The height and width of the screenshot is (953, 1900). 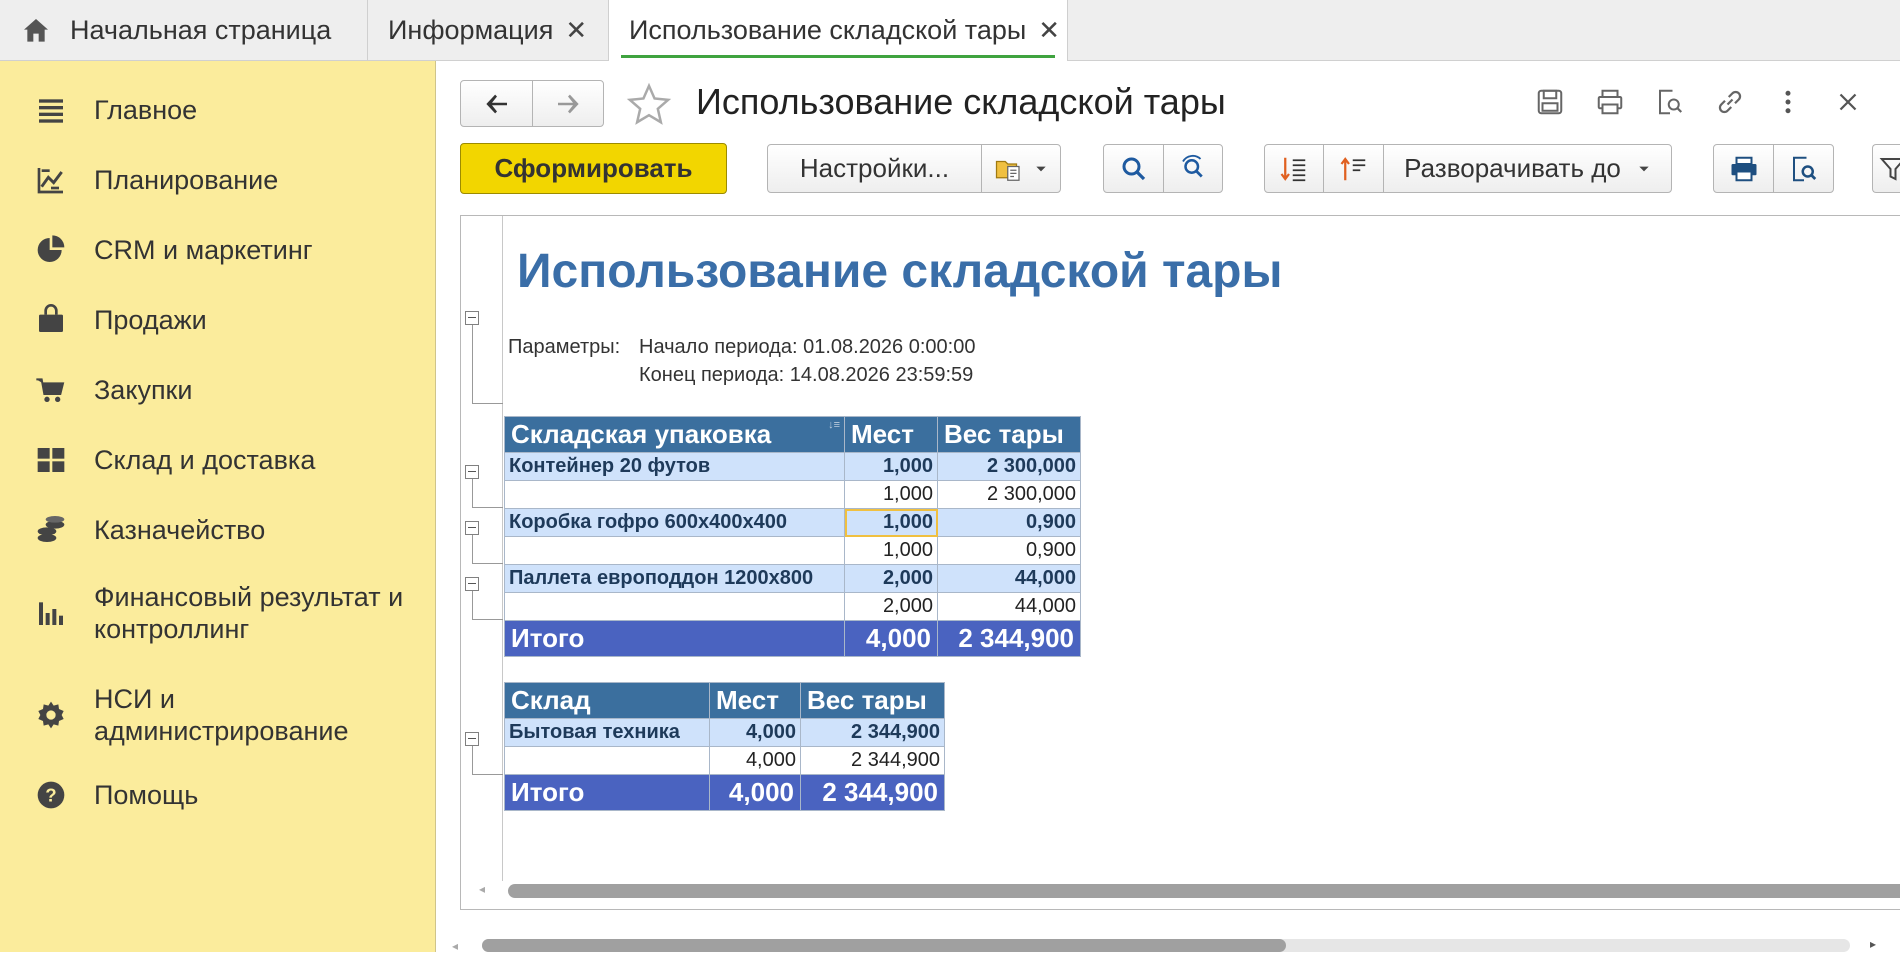 I want to click on sidebar-item-main: Главное, so click(x=218, y=110).